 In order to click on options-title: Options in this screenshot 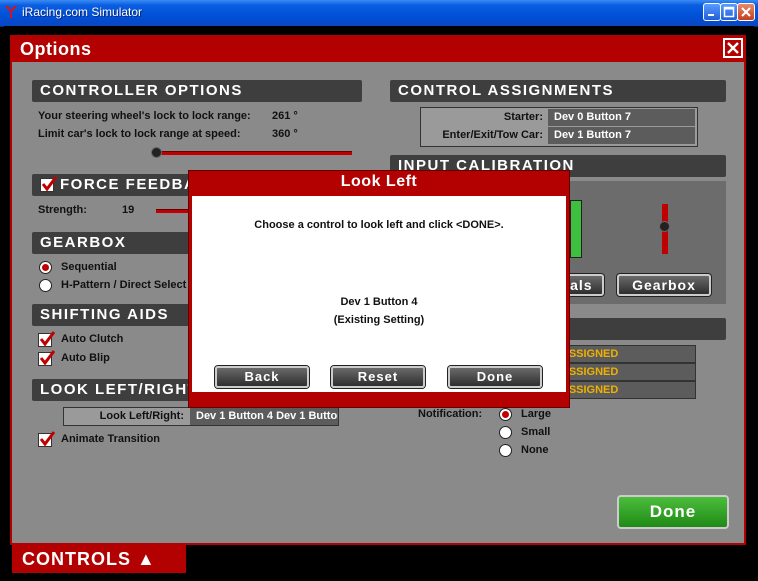, I will do `click(56, 49)`.